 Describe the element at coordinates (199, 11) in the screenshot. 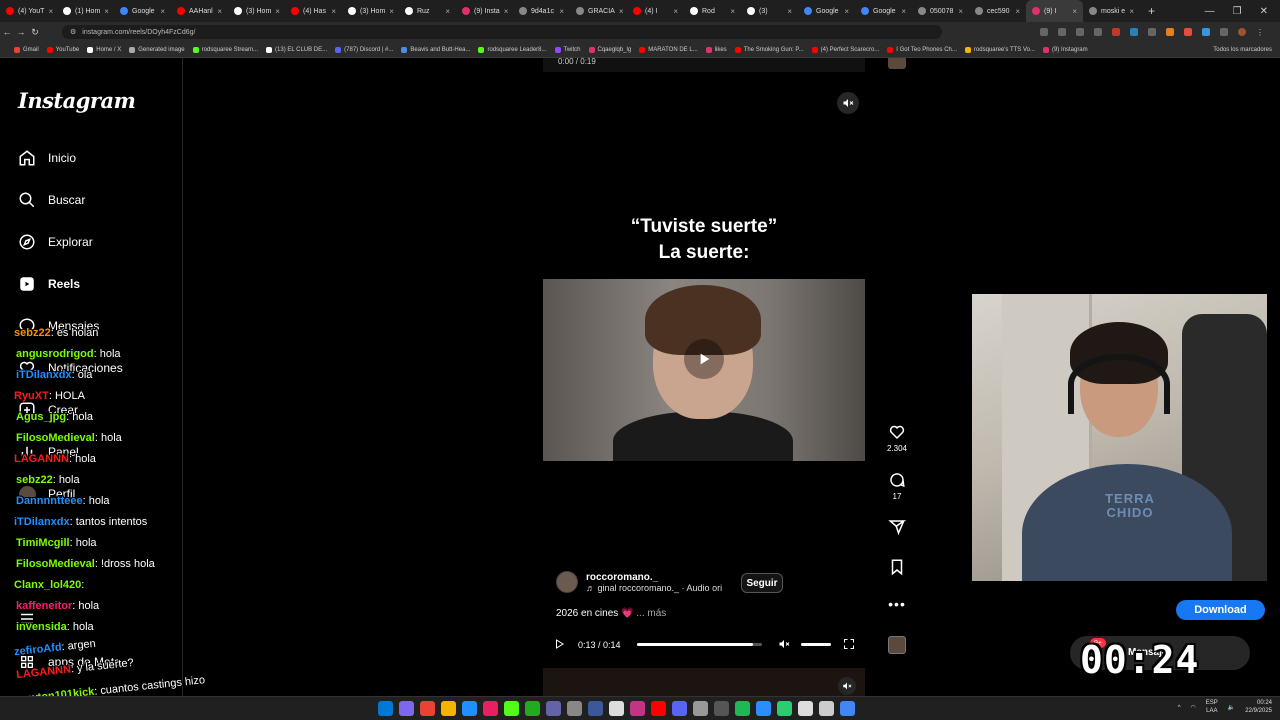

I see `browser-tab: AAHanl ×` at that location.